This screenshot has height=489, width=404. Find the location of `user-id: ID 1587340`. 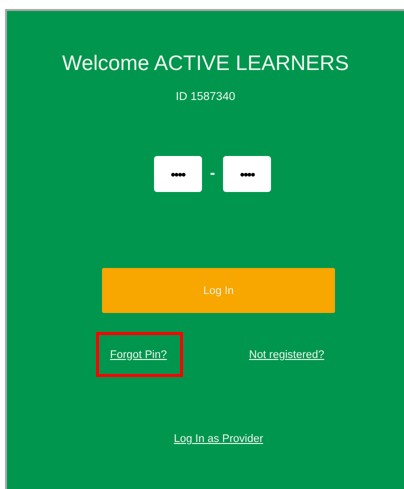

user-id: ID 1587340 is located at coordinates (206, 97).